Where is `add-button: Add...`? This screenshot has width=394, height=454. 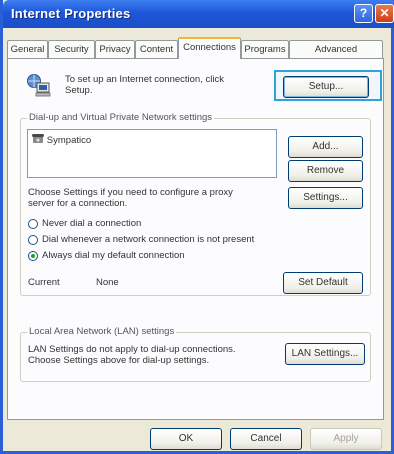
add-button: Add... is located at coordinates (325, 147).